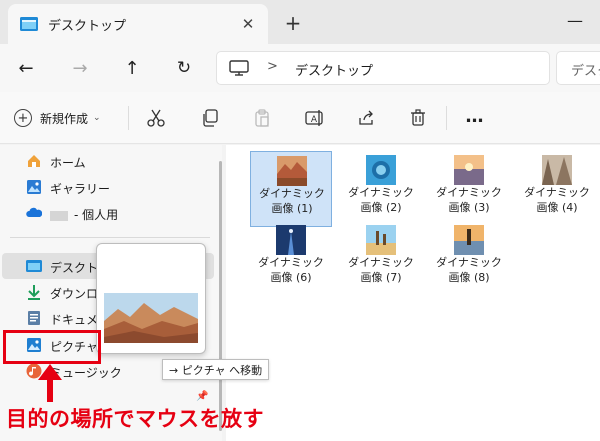  What do you see at coordinates (87, 26) in the screenshot?
I see `tab-title: デスクトップ` at bounding box center [87, 26].